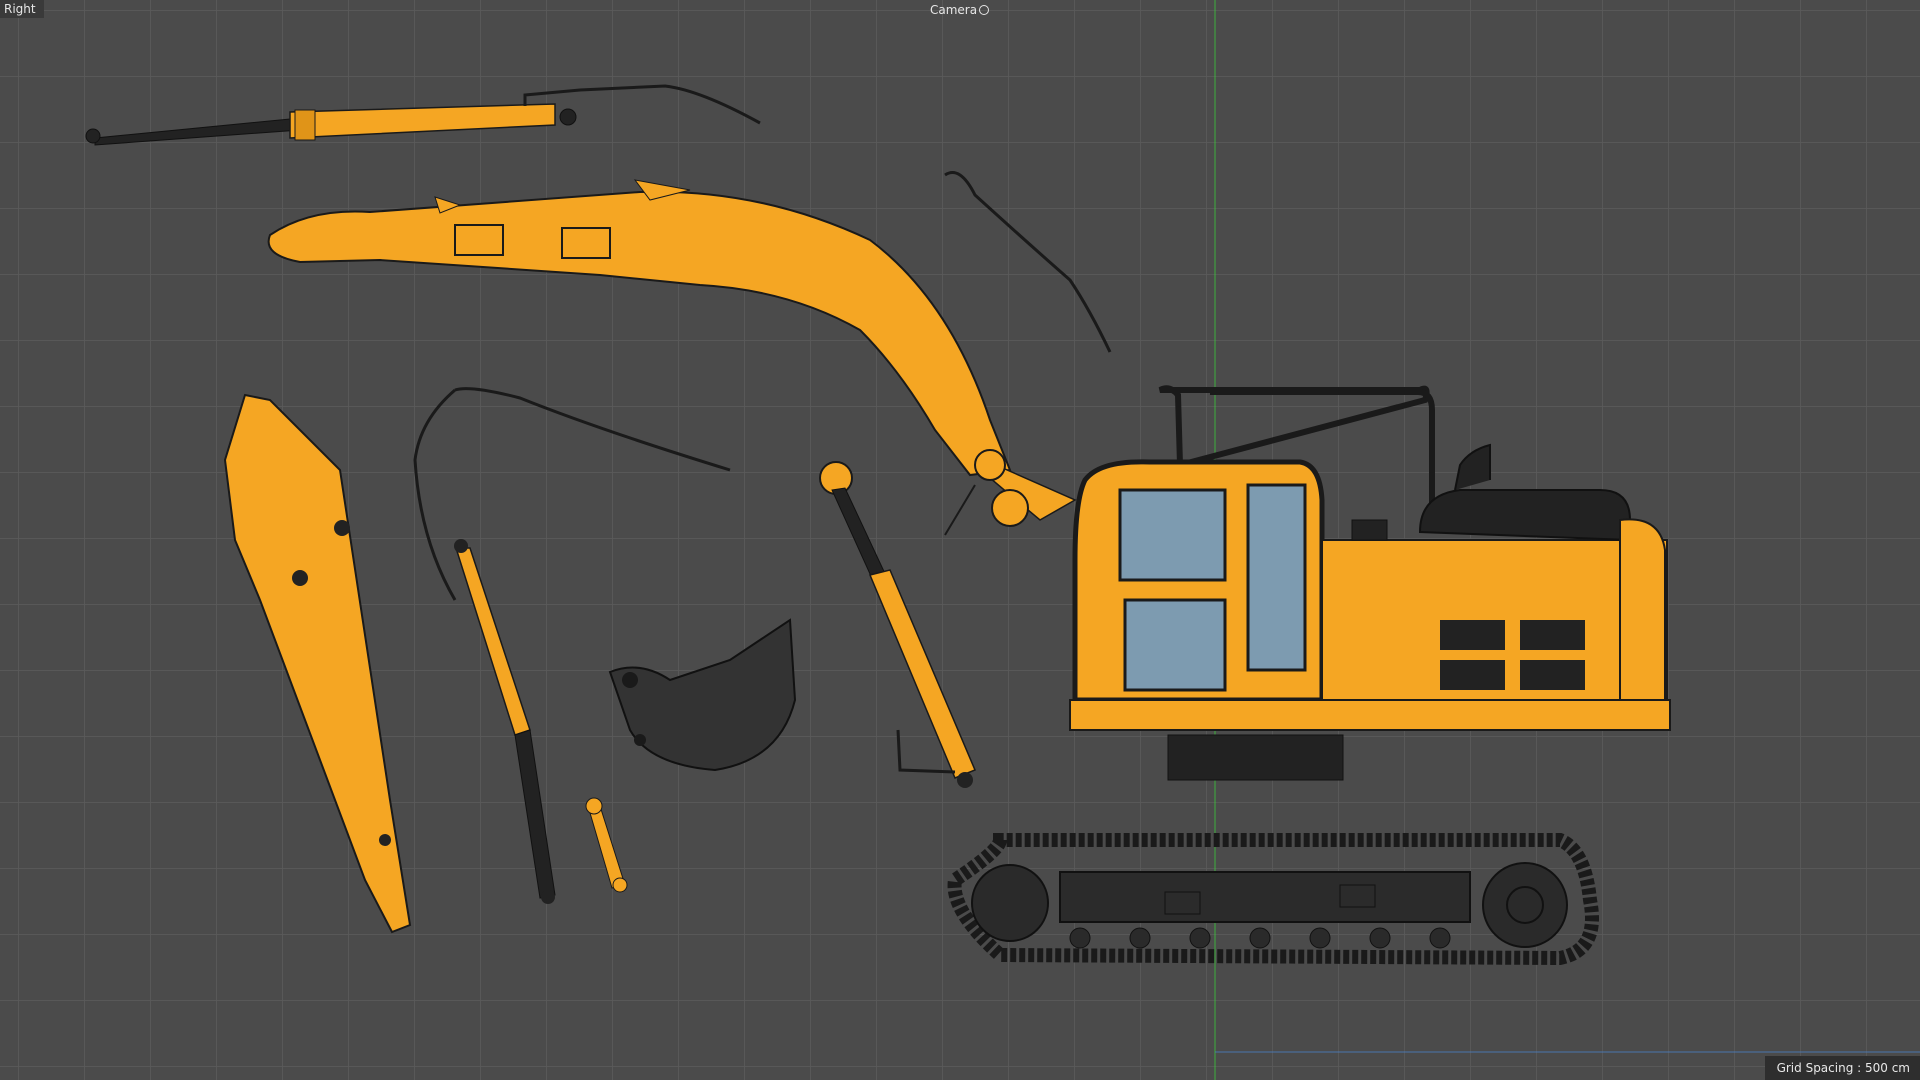  I want to click on grid-spacing-readout: Grid Spacing : 500 cm, so click(1842, 1068).